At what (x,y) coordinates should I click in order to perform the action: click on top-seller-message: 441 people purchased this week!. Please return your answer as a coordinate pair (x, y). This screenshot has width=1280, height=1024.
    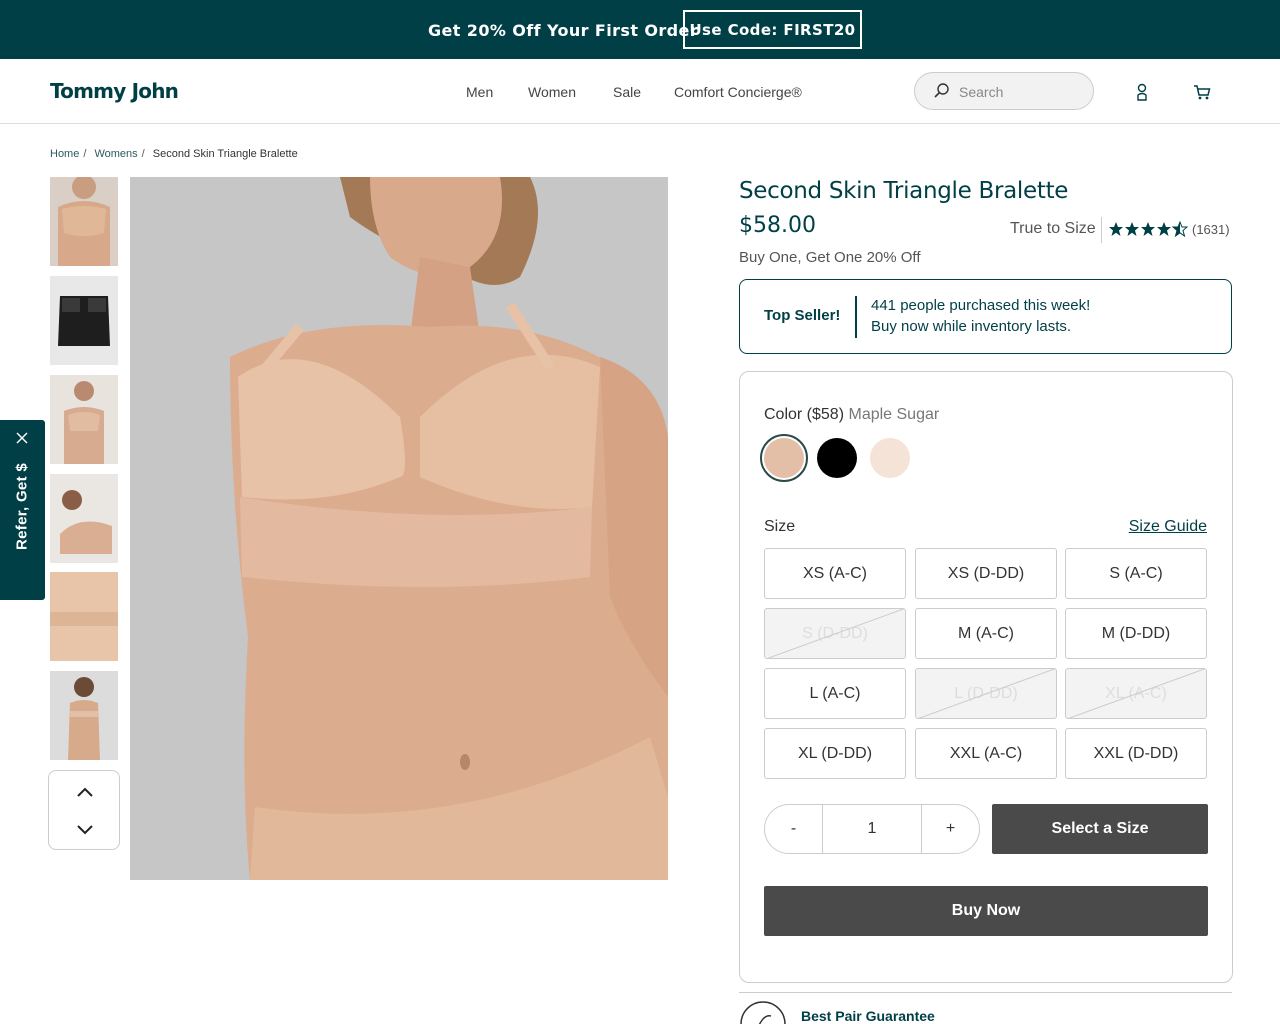
    Looking at the image, I should click on (981, 305).